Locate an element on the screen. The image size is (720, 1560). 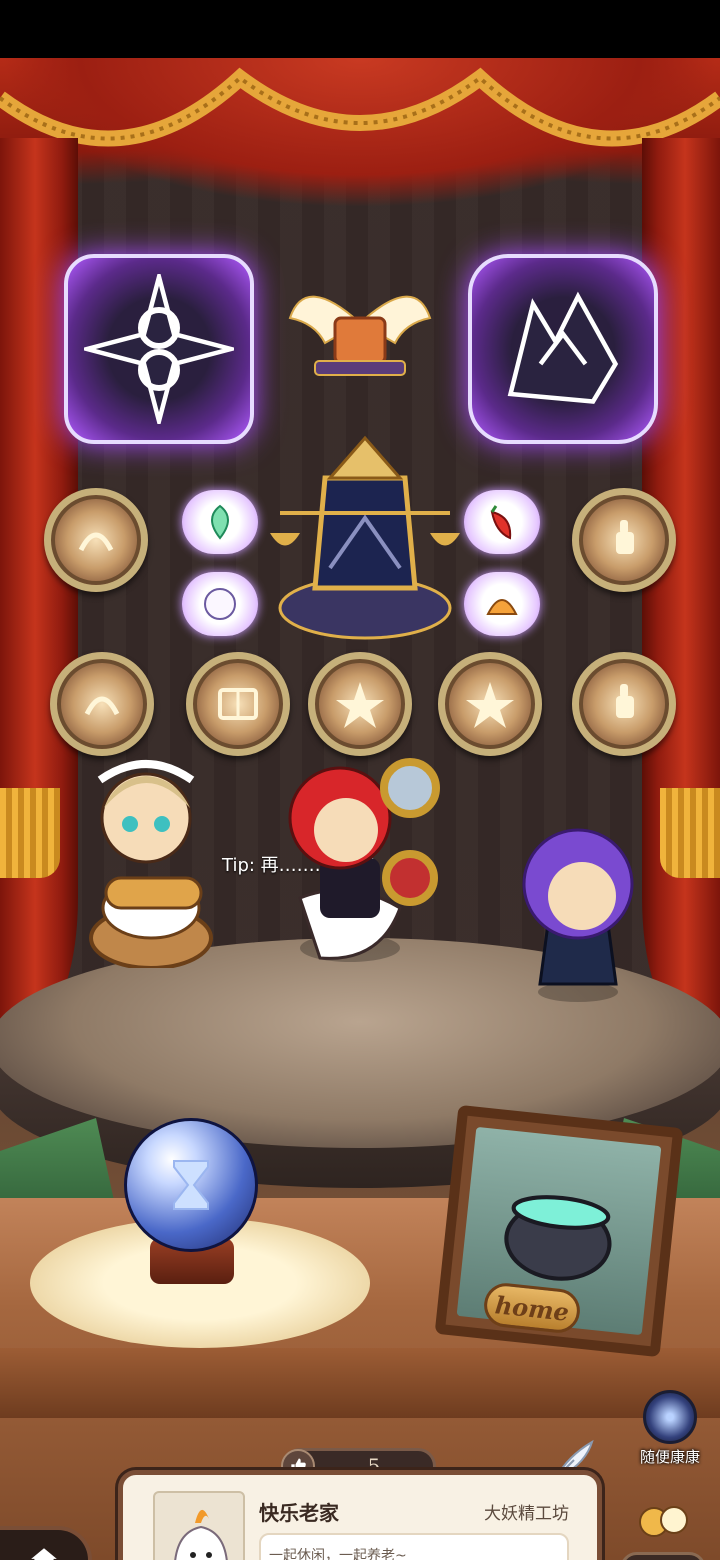
friends-button: 好友 is located at coordinates (668, 1533).